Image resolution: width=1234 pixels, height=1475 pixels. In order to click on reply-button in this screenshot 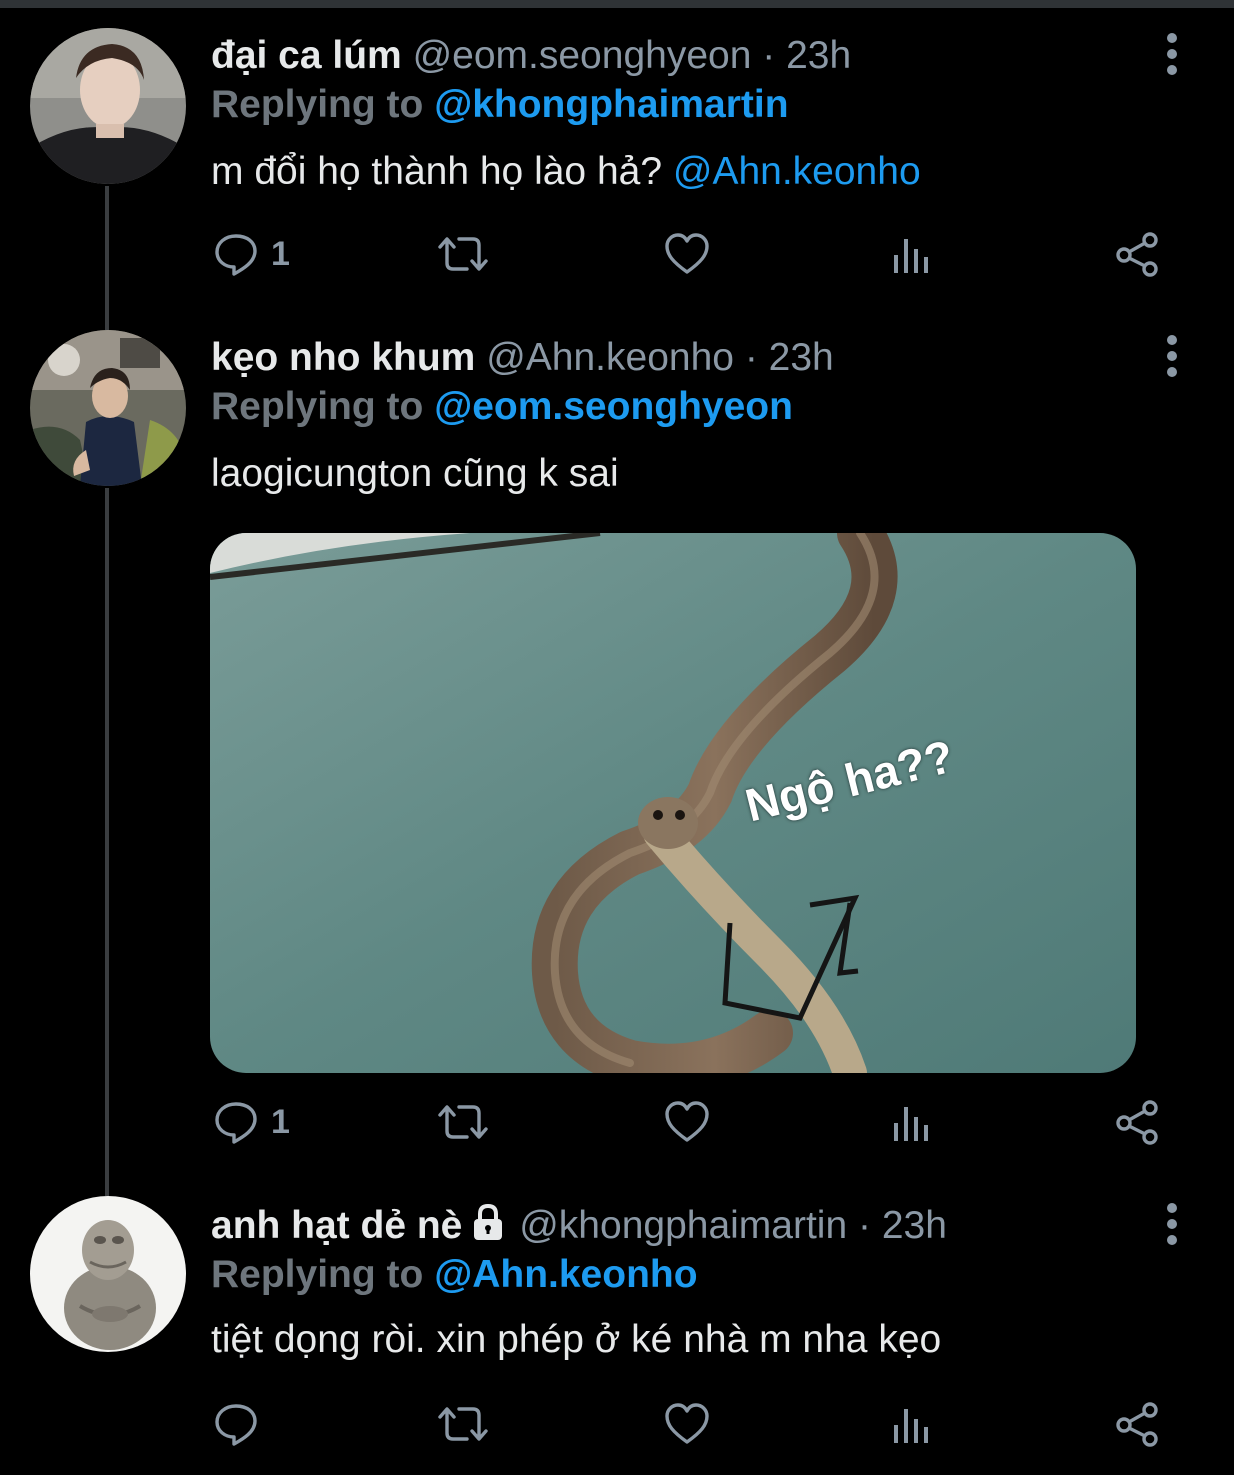, I will do `click(242, 1424)`.